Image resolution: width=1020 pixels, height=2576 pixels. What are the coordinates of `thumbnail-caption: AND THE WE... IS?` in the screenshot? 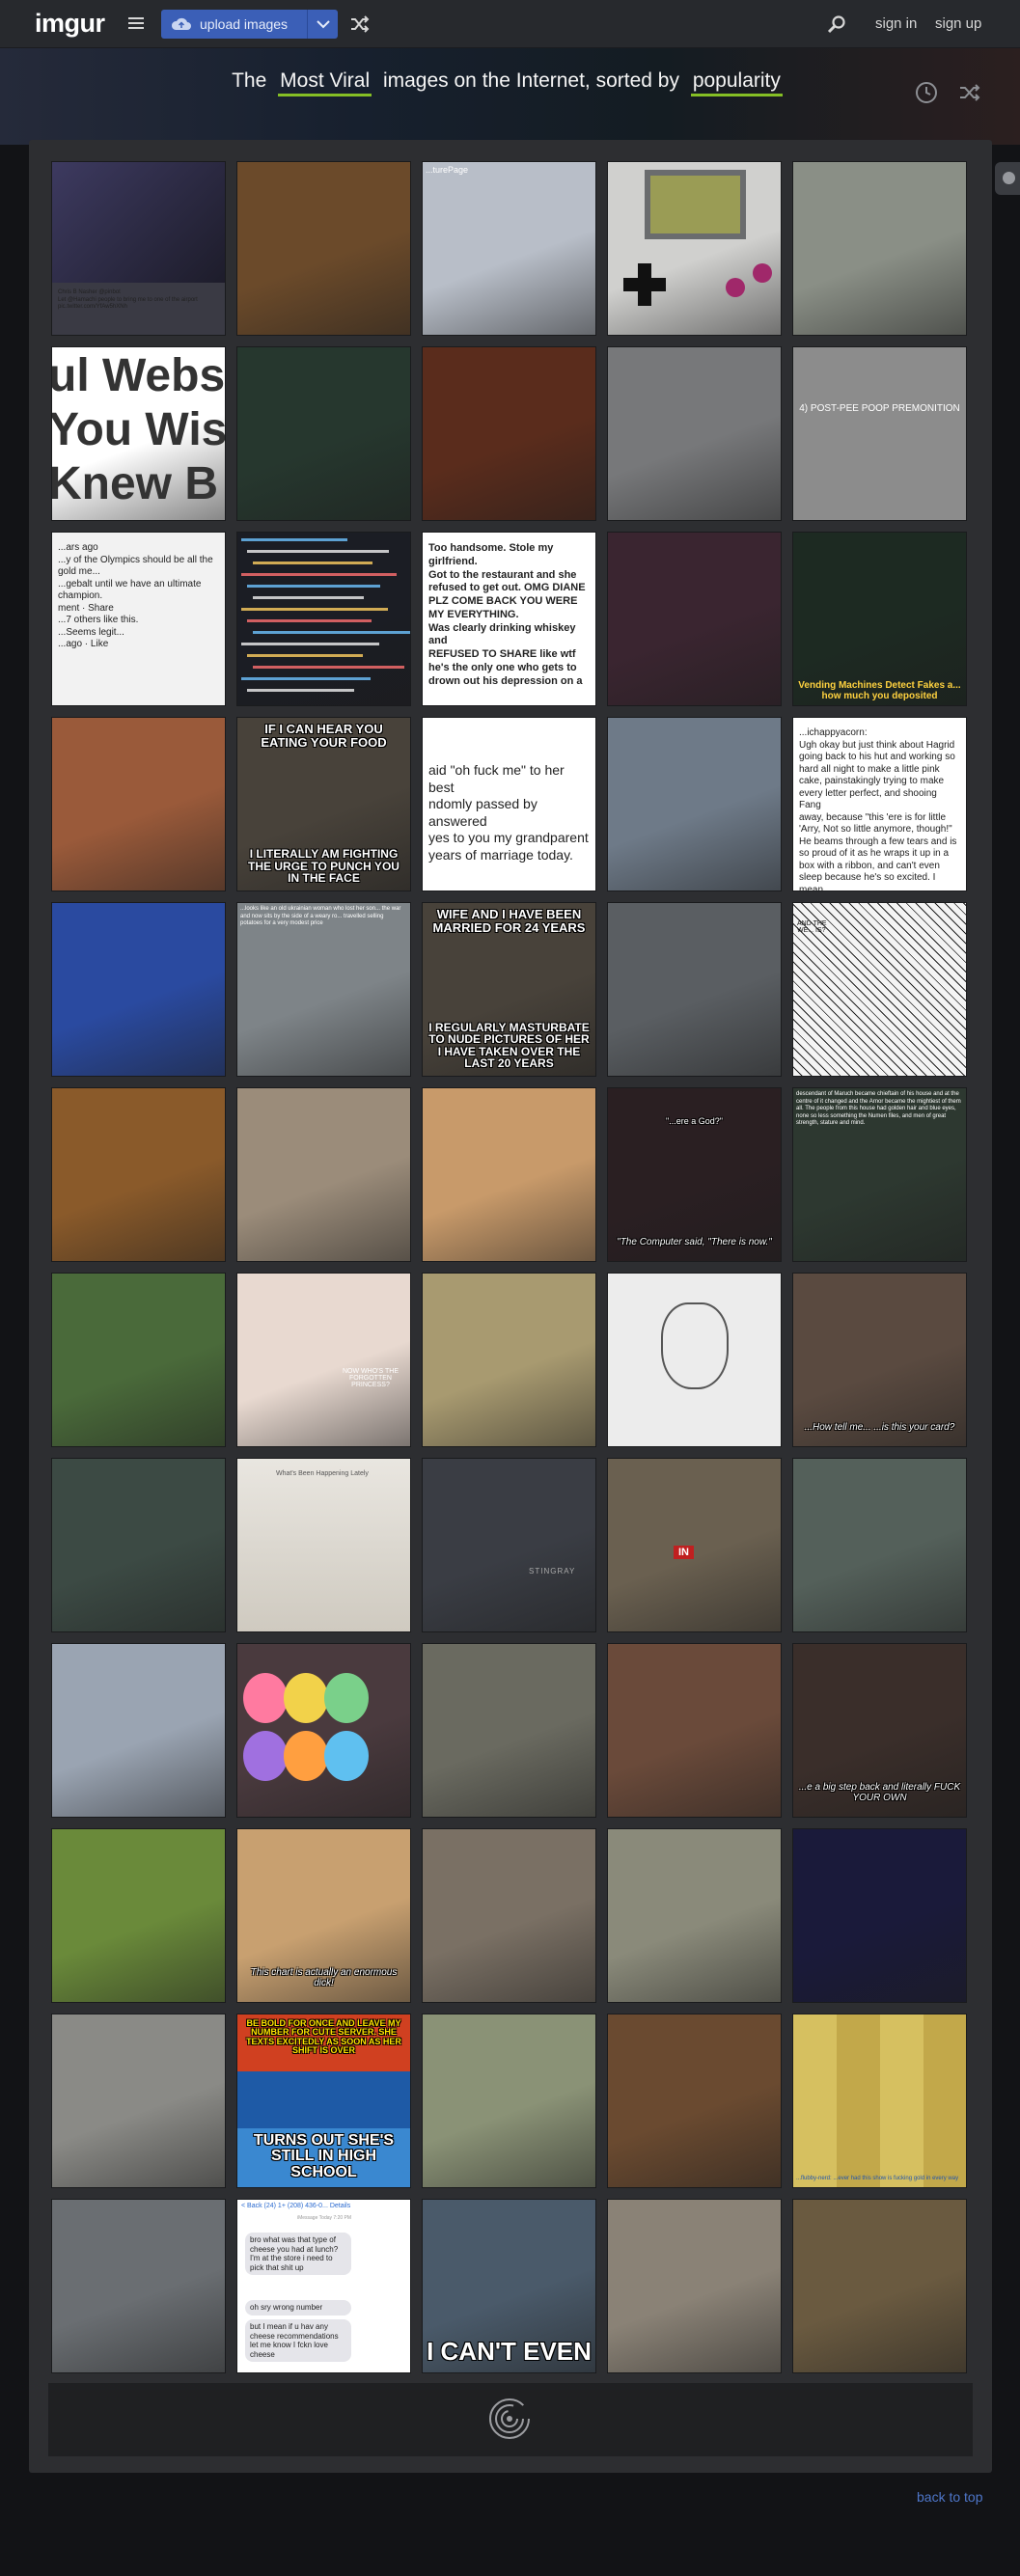 It's located at (812, 927).